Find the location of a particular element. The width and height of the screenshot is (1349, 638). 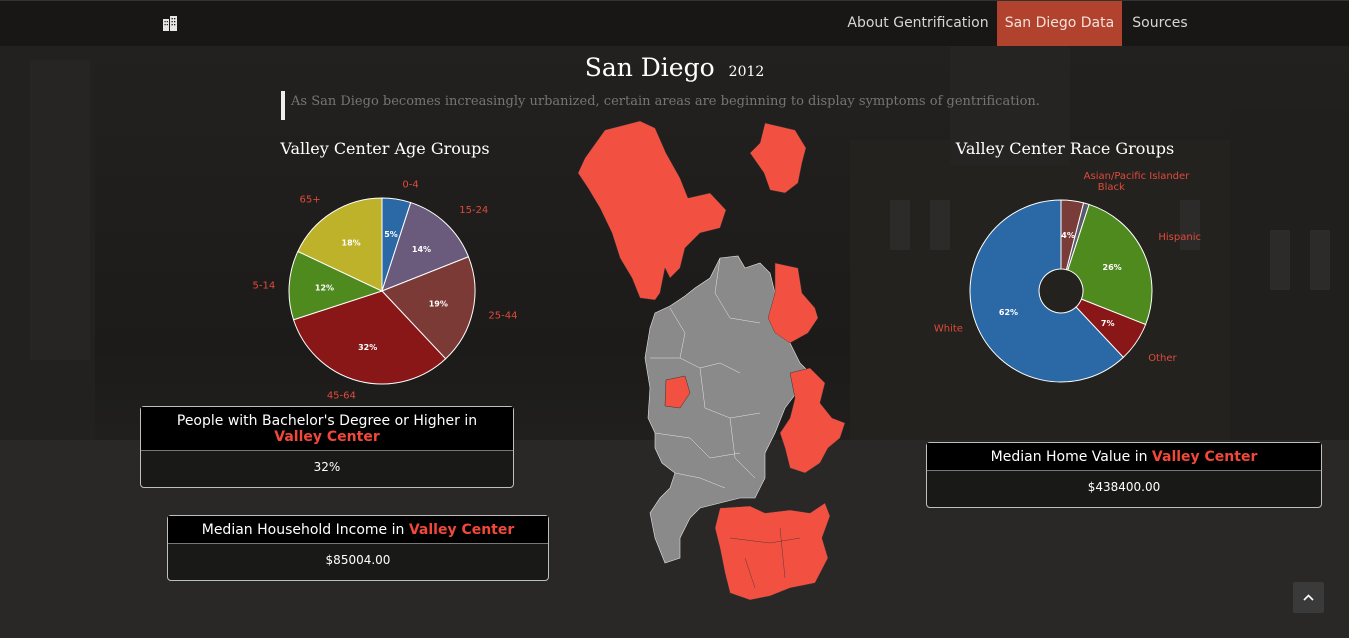

race-pct-hispanic: 26% is located at coordinates (1112, 267).